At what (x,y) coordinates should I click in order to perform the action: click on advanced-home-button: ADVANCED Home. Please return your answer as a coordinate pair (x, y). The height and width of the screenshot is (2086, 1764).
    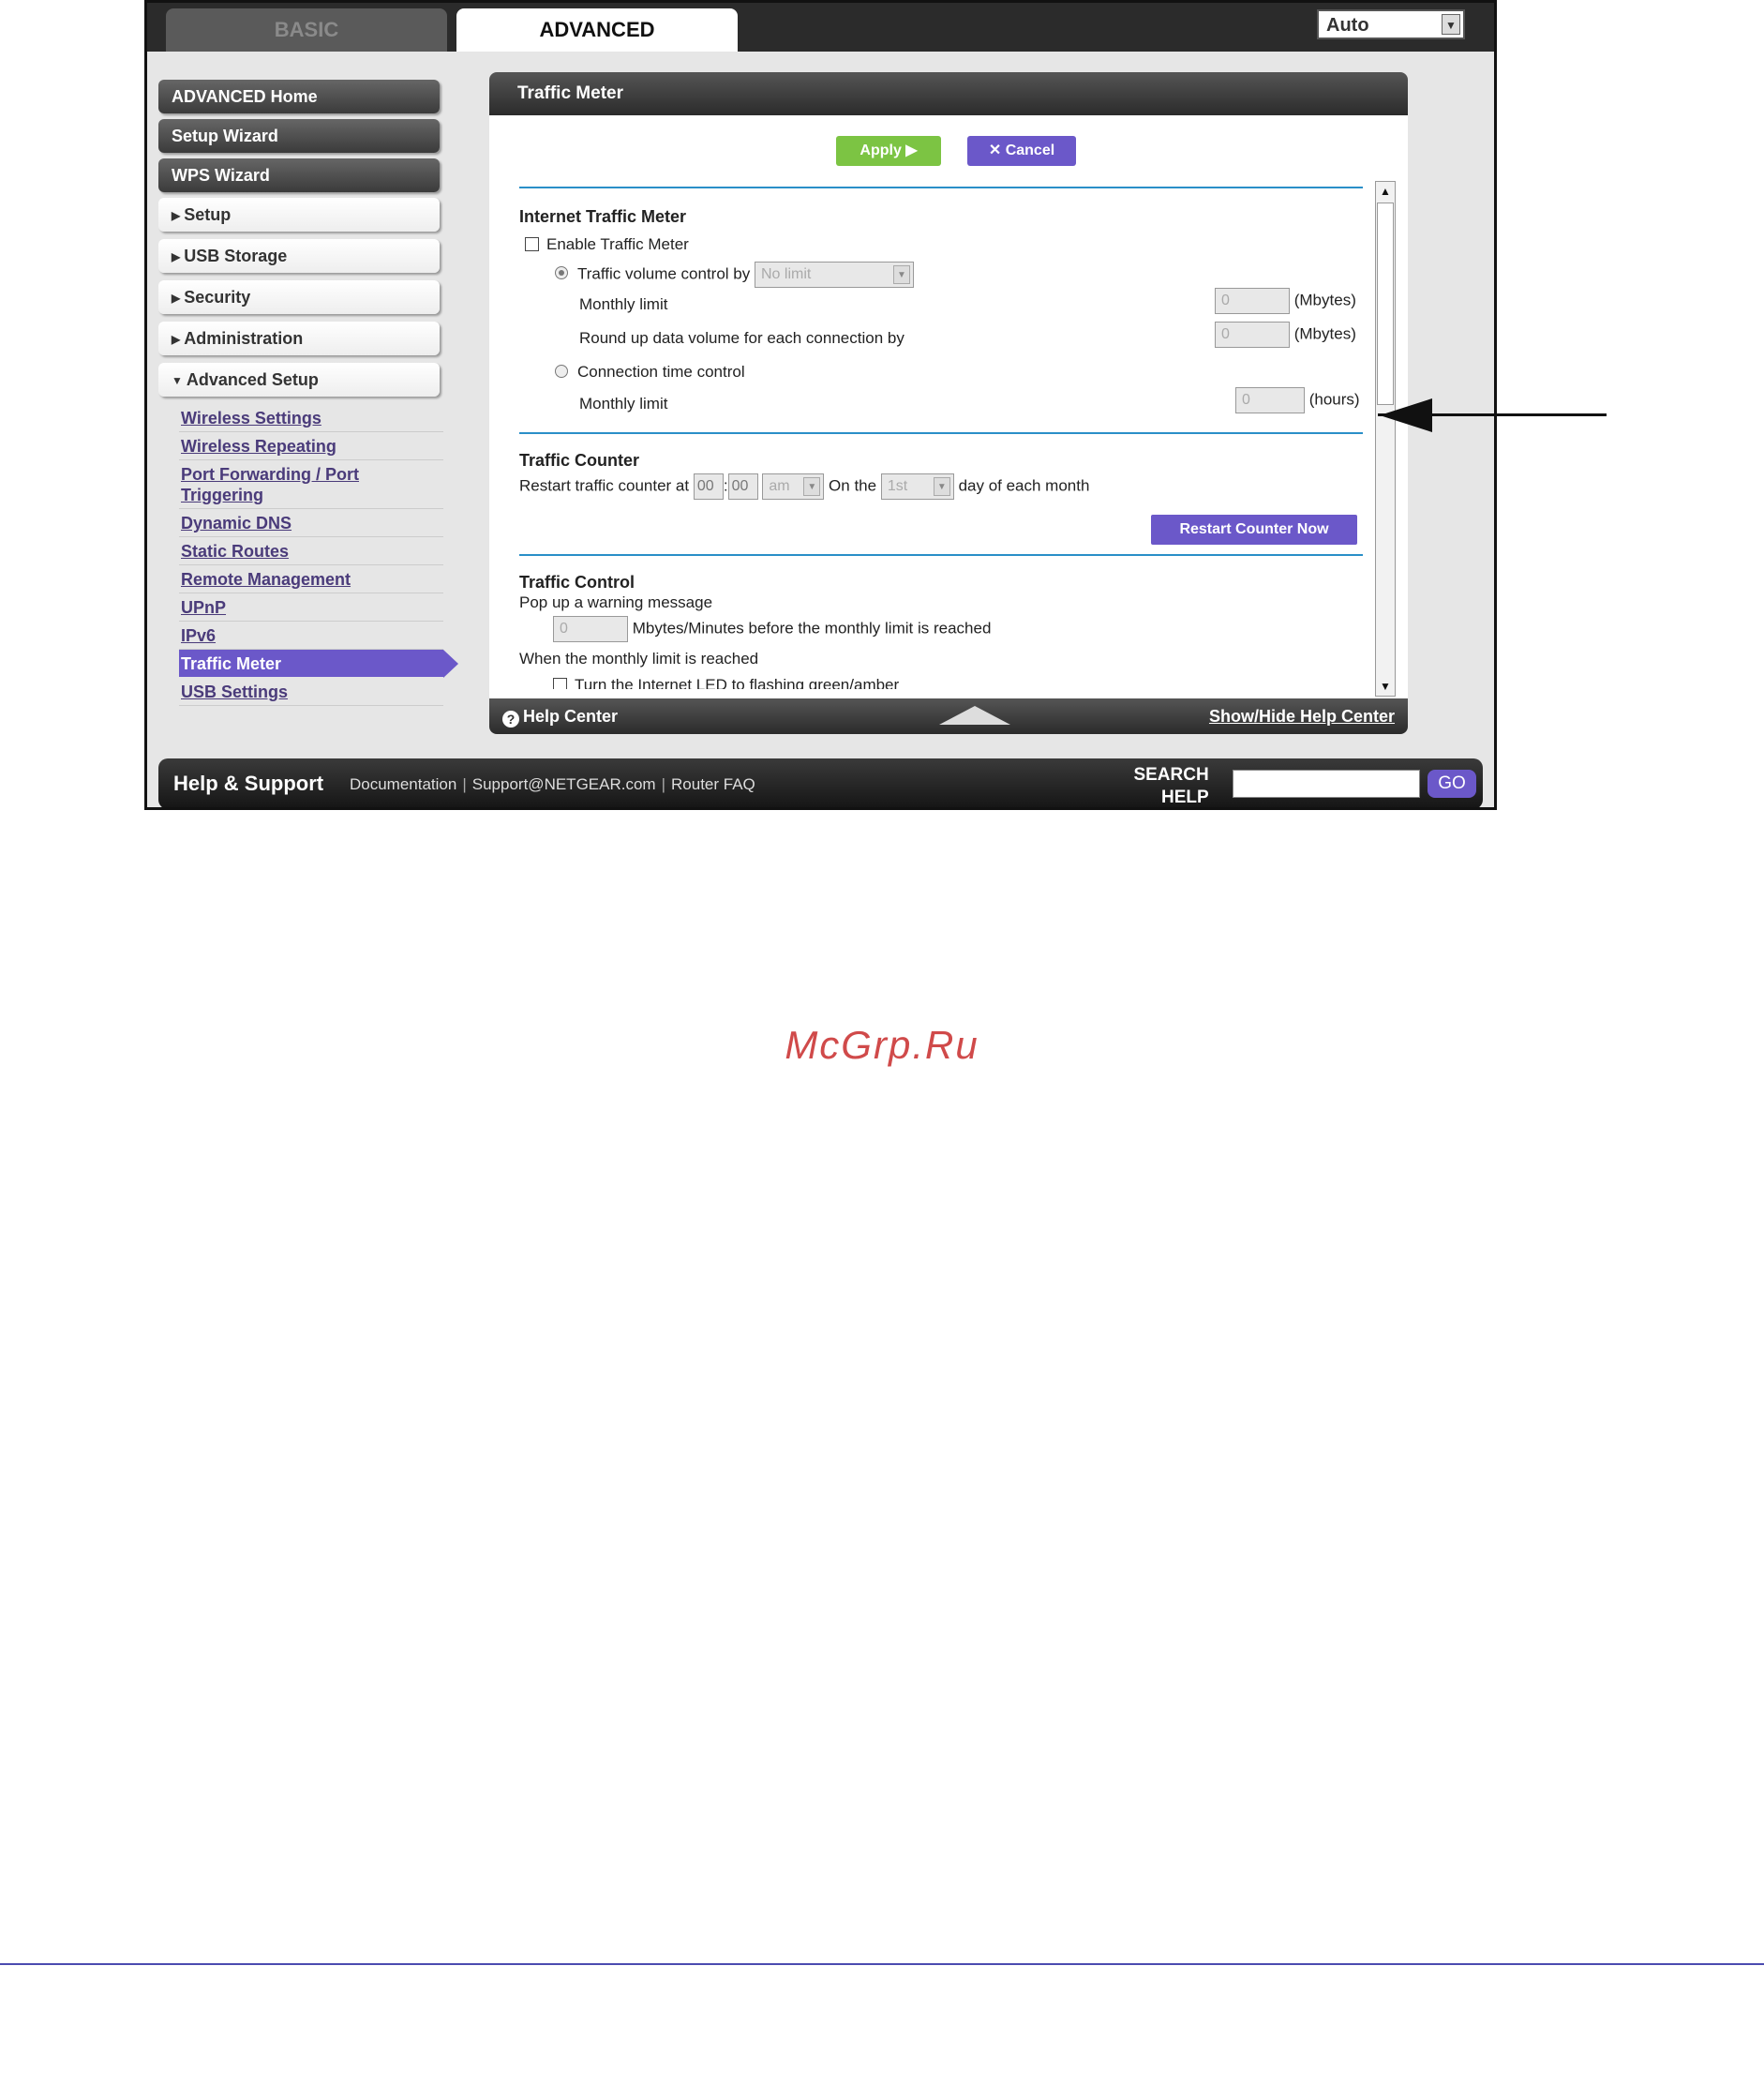
    Looking at the image, I should click on (299, 96).